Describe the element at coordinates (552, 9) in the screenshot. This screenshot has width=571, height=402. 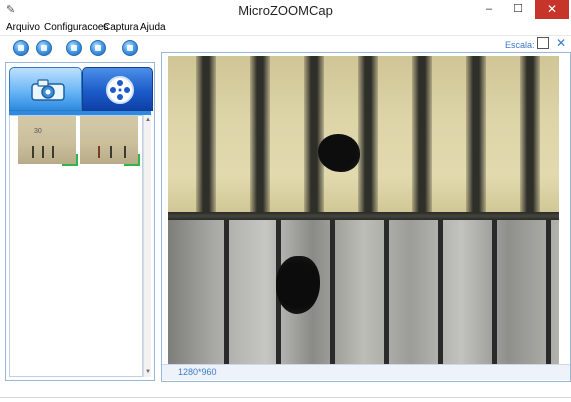
I see `close-button: ✕` at that location.